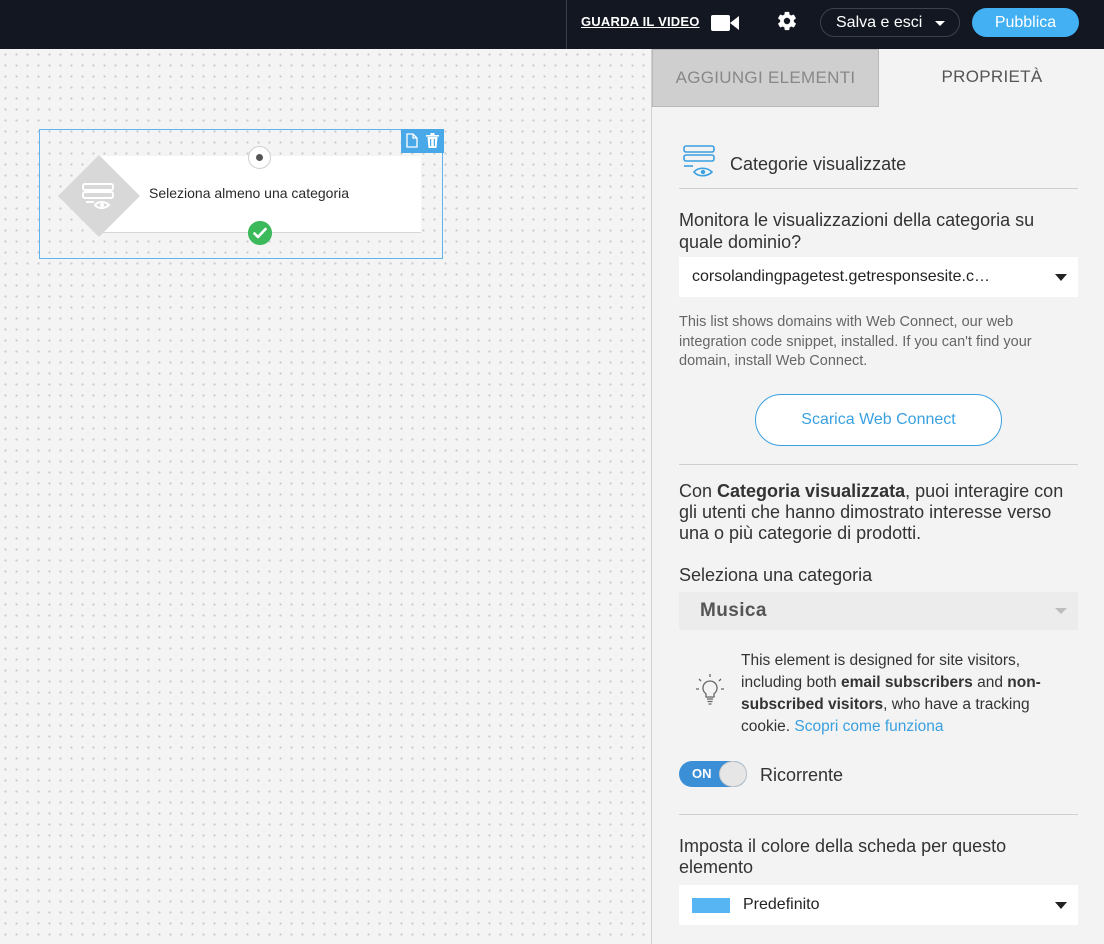 The height and width of the screenshot is (944, 1104). Describe the element at coordinates (698, 491) in the screenshot. I see `description-prefix: Con` at that location.